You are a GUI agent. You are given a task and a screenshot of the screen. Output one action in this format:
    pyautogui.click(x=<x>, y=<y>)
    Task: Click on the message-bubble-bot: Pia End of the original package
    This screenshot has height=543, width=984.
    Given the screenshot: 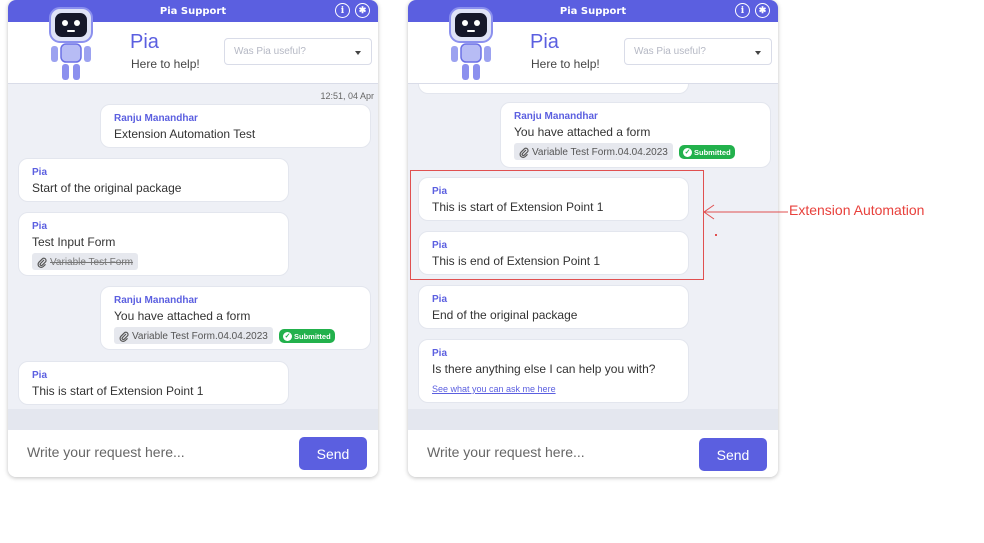 What is the action you would take?
    pyautogui.click(x=553, y=307)
    